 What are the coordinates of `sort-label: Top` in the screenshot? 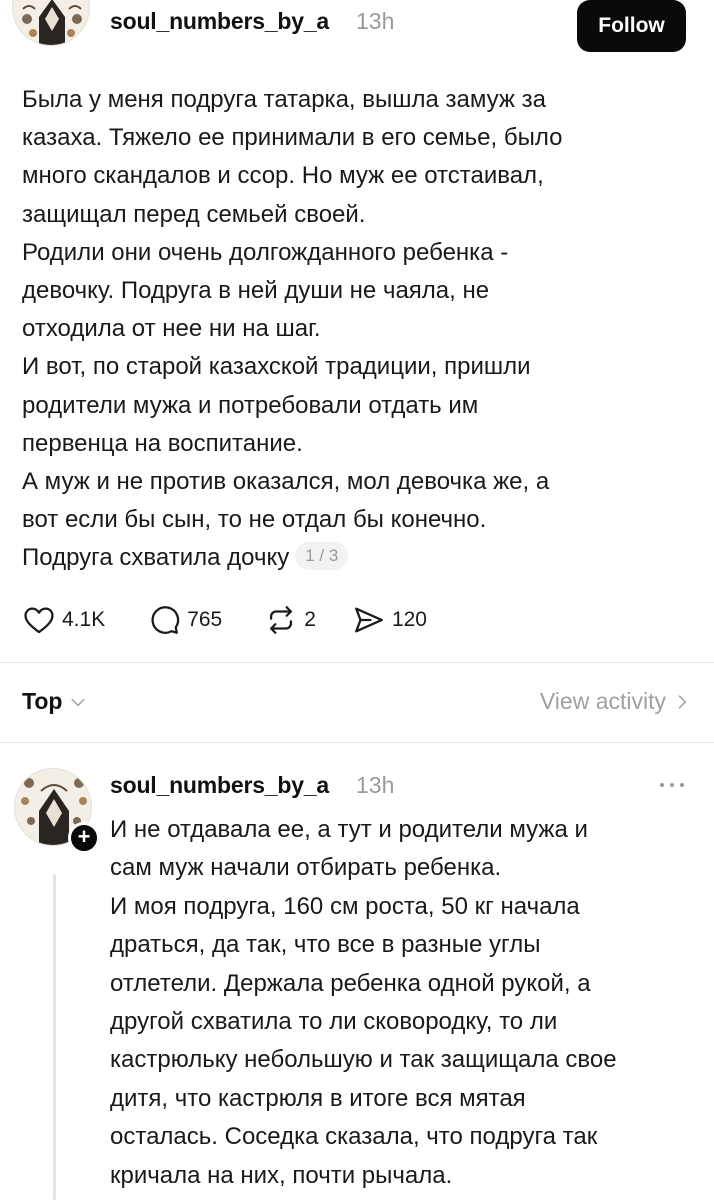 It's located at (42, 701).